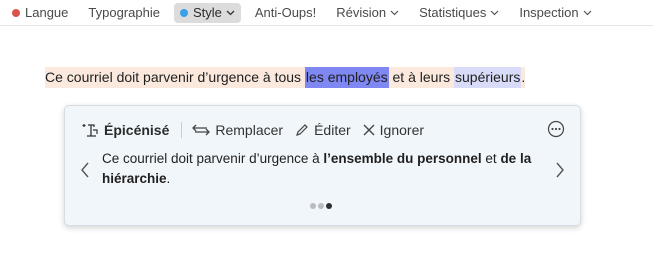 This screenshot has width=653, height=262. Describe the element at coordinates (453, 12) in the screenshot. I see `tab-statistiques-label: Statistiques` at that location.